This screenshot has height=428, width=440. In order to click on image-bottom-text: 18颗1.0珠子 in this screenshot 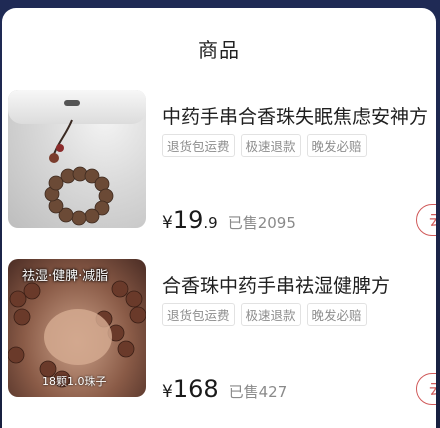, I will do `click(74, 381)`.